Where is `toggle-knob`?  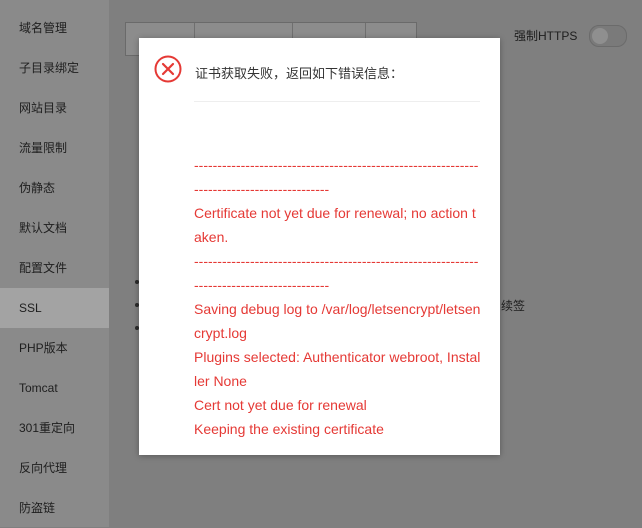 toggle-knob is located at coordinates (600, 36).